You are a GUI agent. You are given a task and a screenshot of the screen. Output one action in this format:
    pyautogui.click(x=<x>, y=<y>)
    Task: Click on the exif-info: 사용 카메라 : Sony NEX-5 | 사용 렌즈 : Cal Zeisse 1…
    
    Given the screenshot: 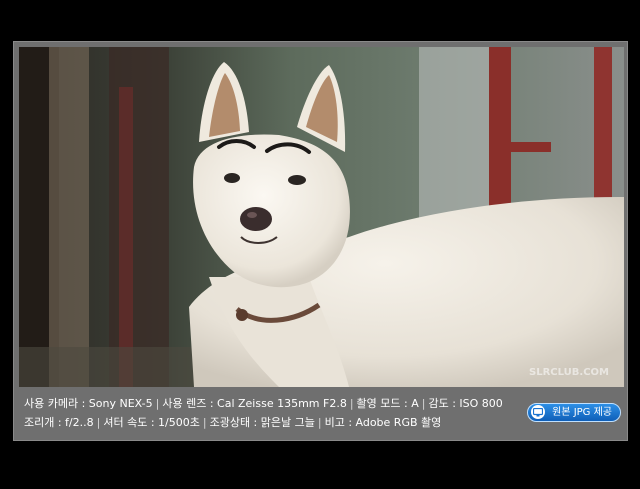 What is the action you would take?
    pyautogui.click(x=274, y=413)
    